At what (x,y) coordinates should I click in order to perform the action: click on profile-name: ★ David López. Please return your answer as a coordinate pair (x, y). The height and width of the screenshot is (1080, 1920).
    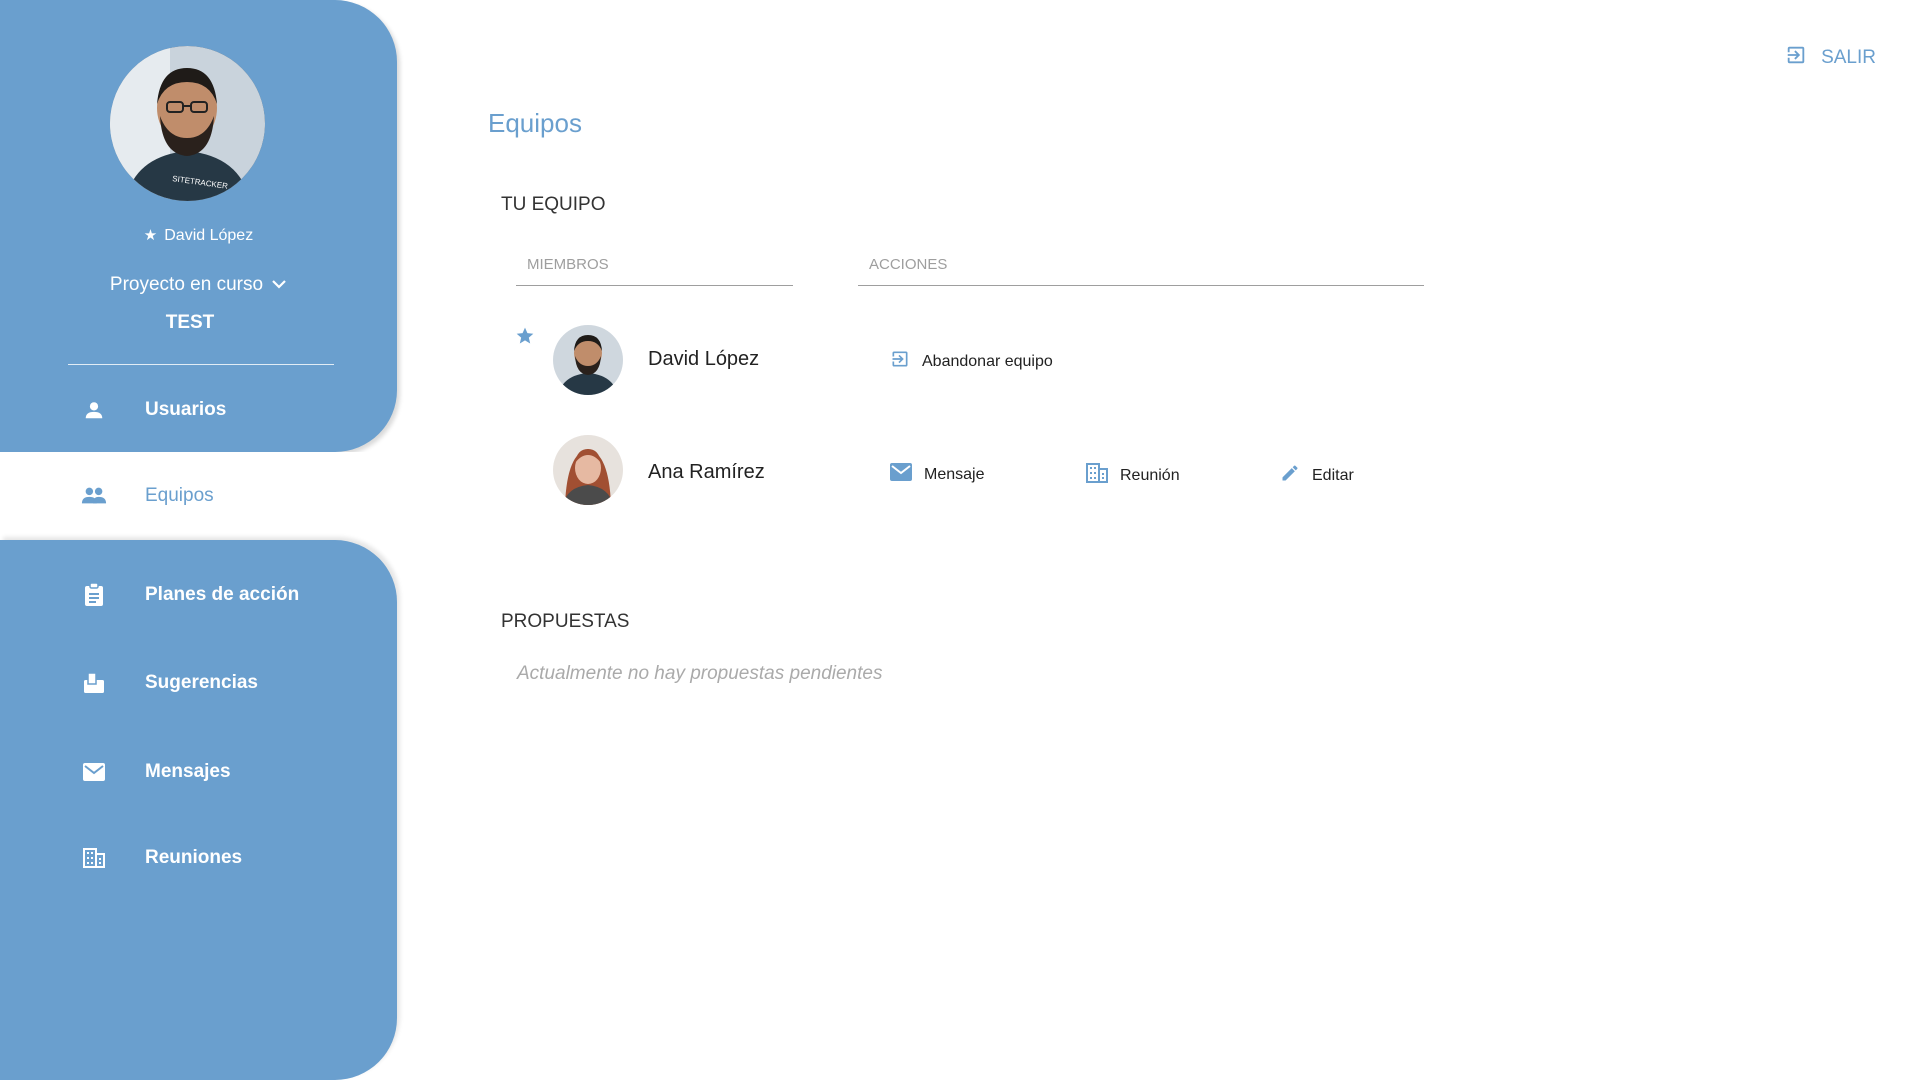
    Looking at the image, I should click on (198, 235).